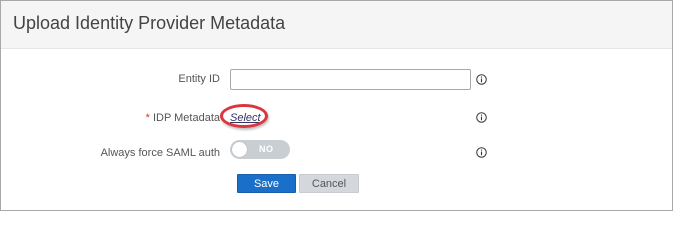  Describe the element at coordinates (239, 149) in the screenshot. I see `toggle-knob` at that location.